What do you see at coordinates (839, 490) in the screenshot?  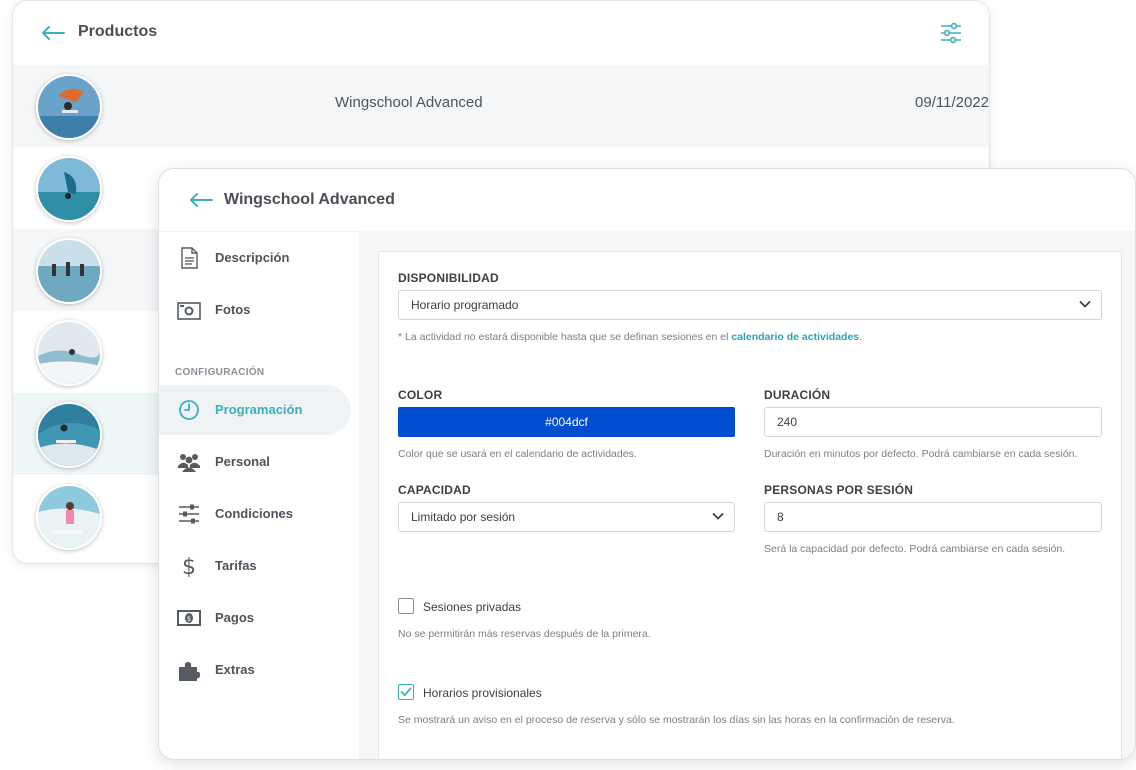 I see `personas-label: PERSONAS POR SESIÓN` at bounding box center [839, 490].